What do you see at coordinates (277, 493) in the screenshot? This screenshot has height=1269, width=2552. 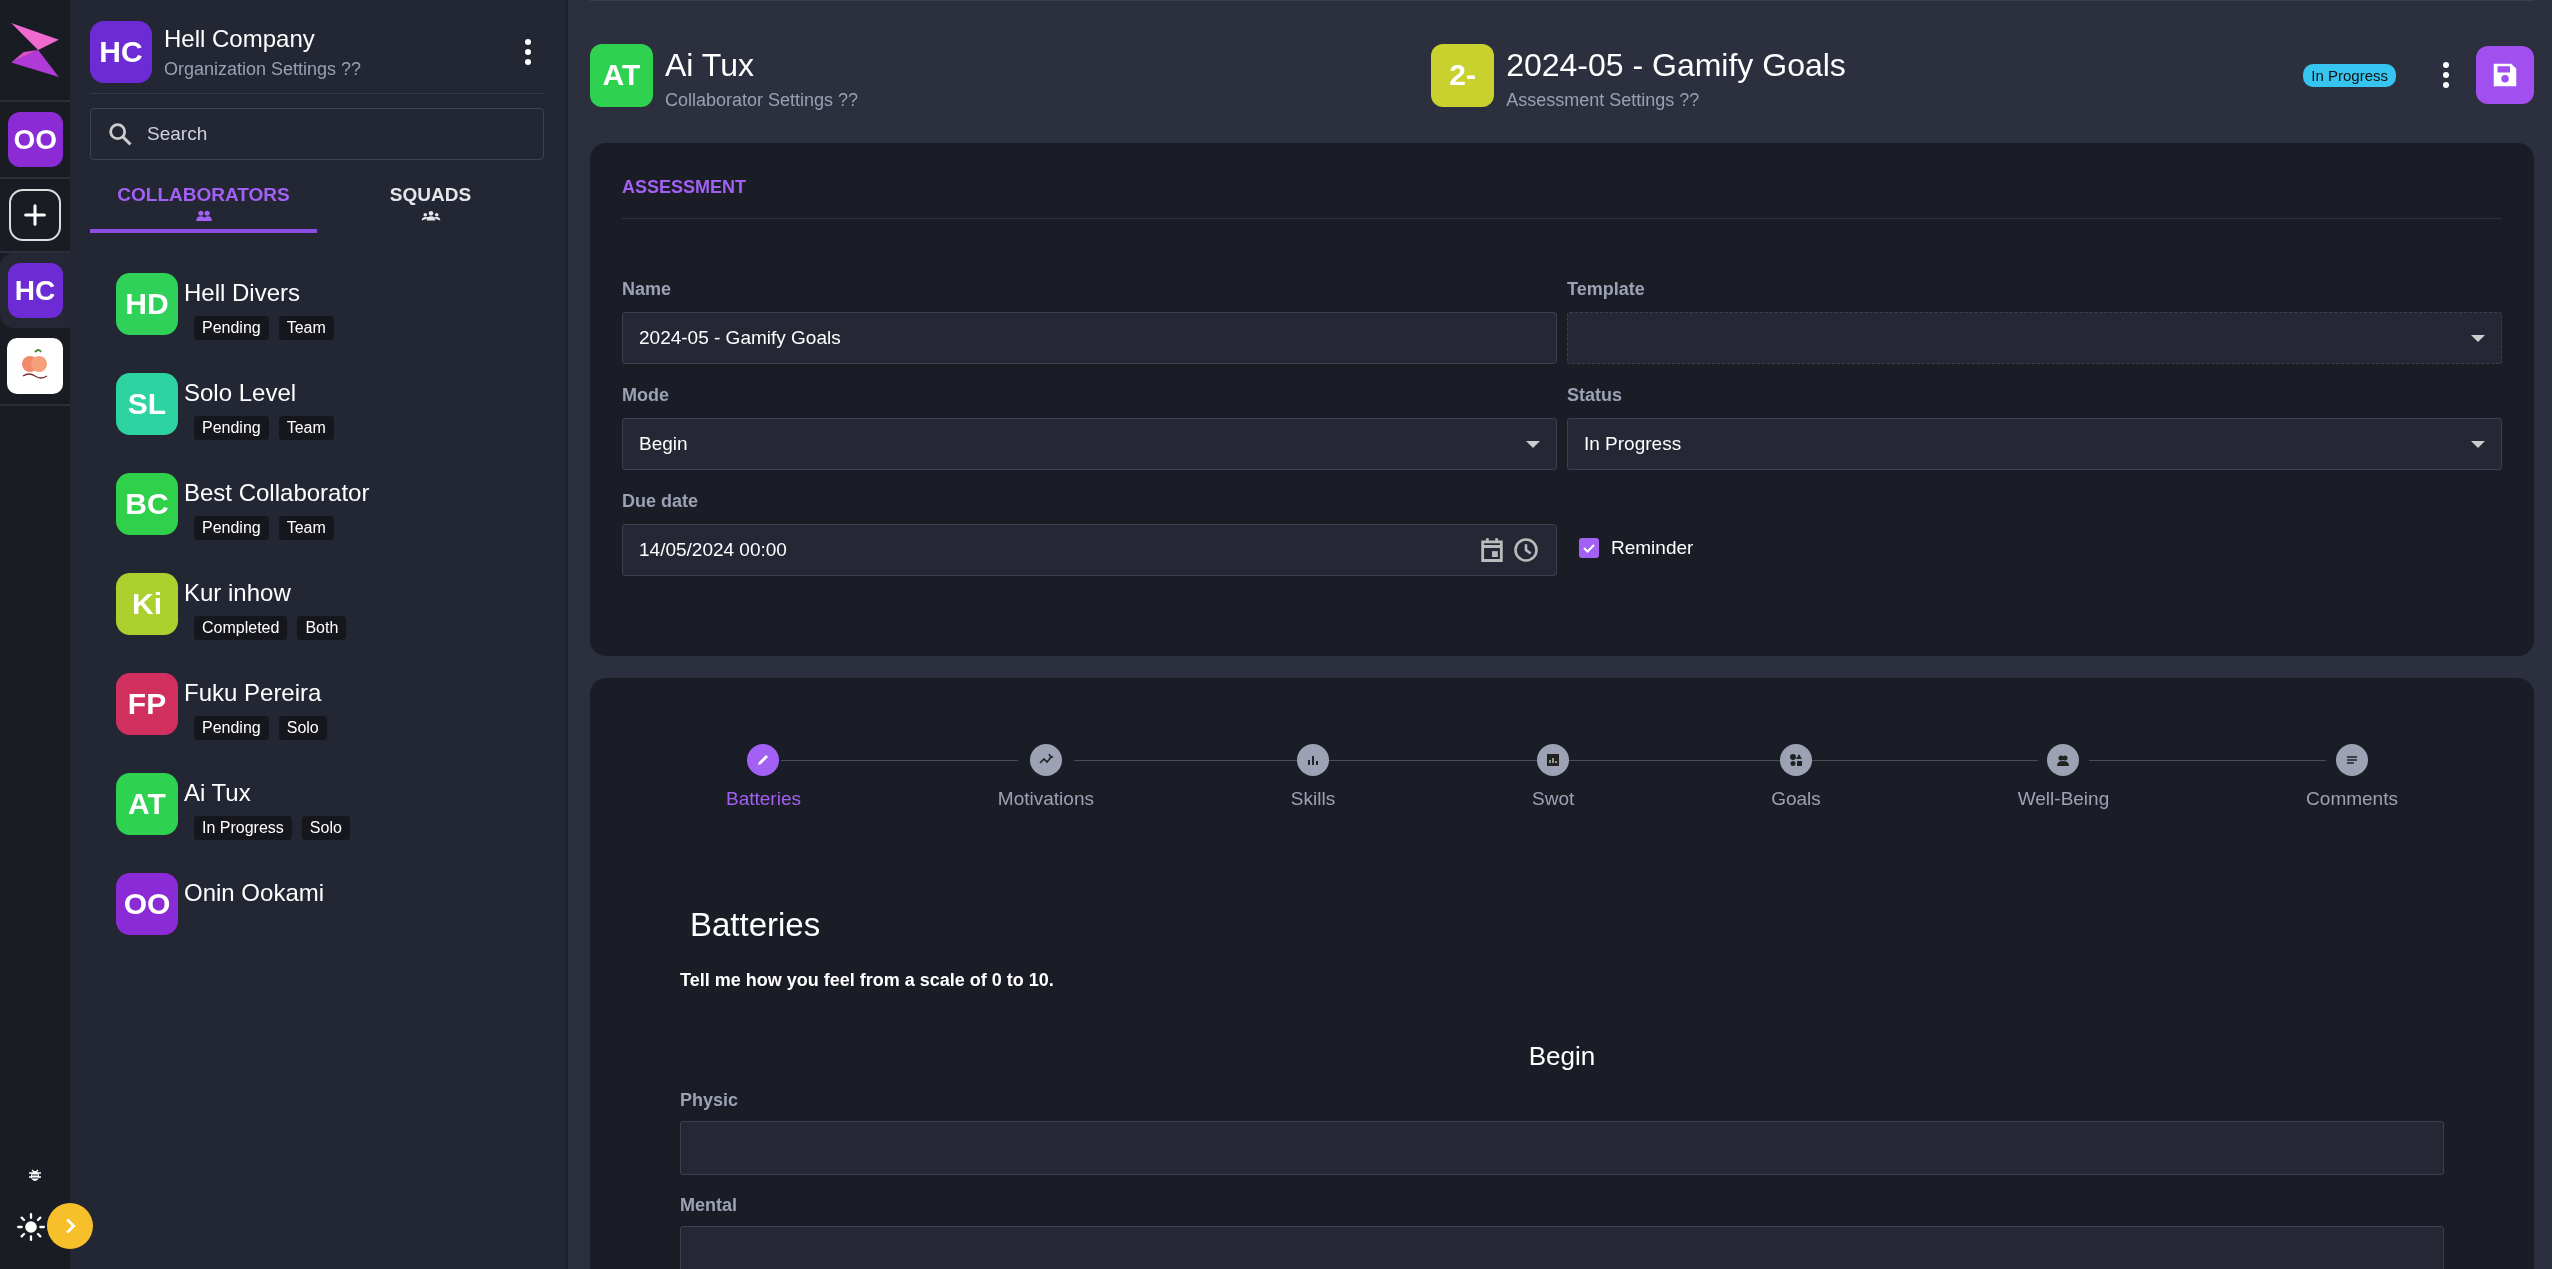 I see `collaborator-name: Best Collaborator` at bounding box center [277, 493].